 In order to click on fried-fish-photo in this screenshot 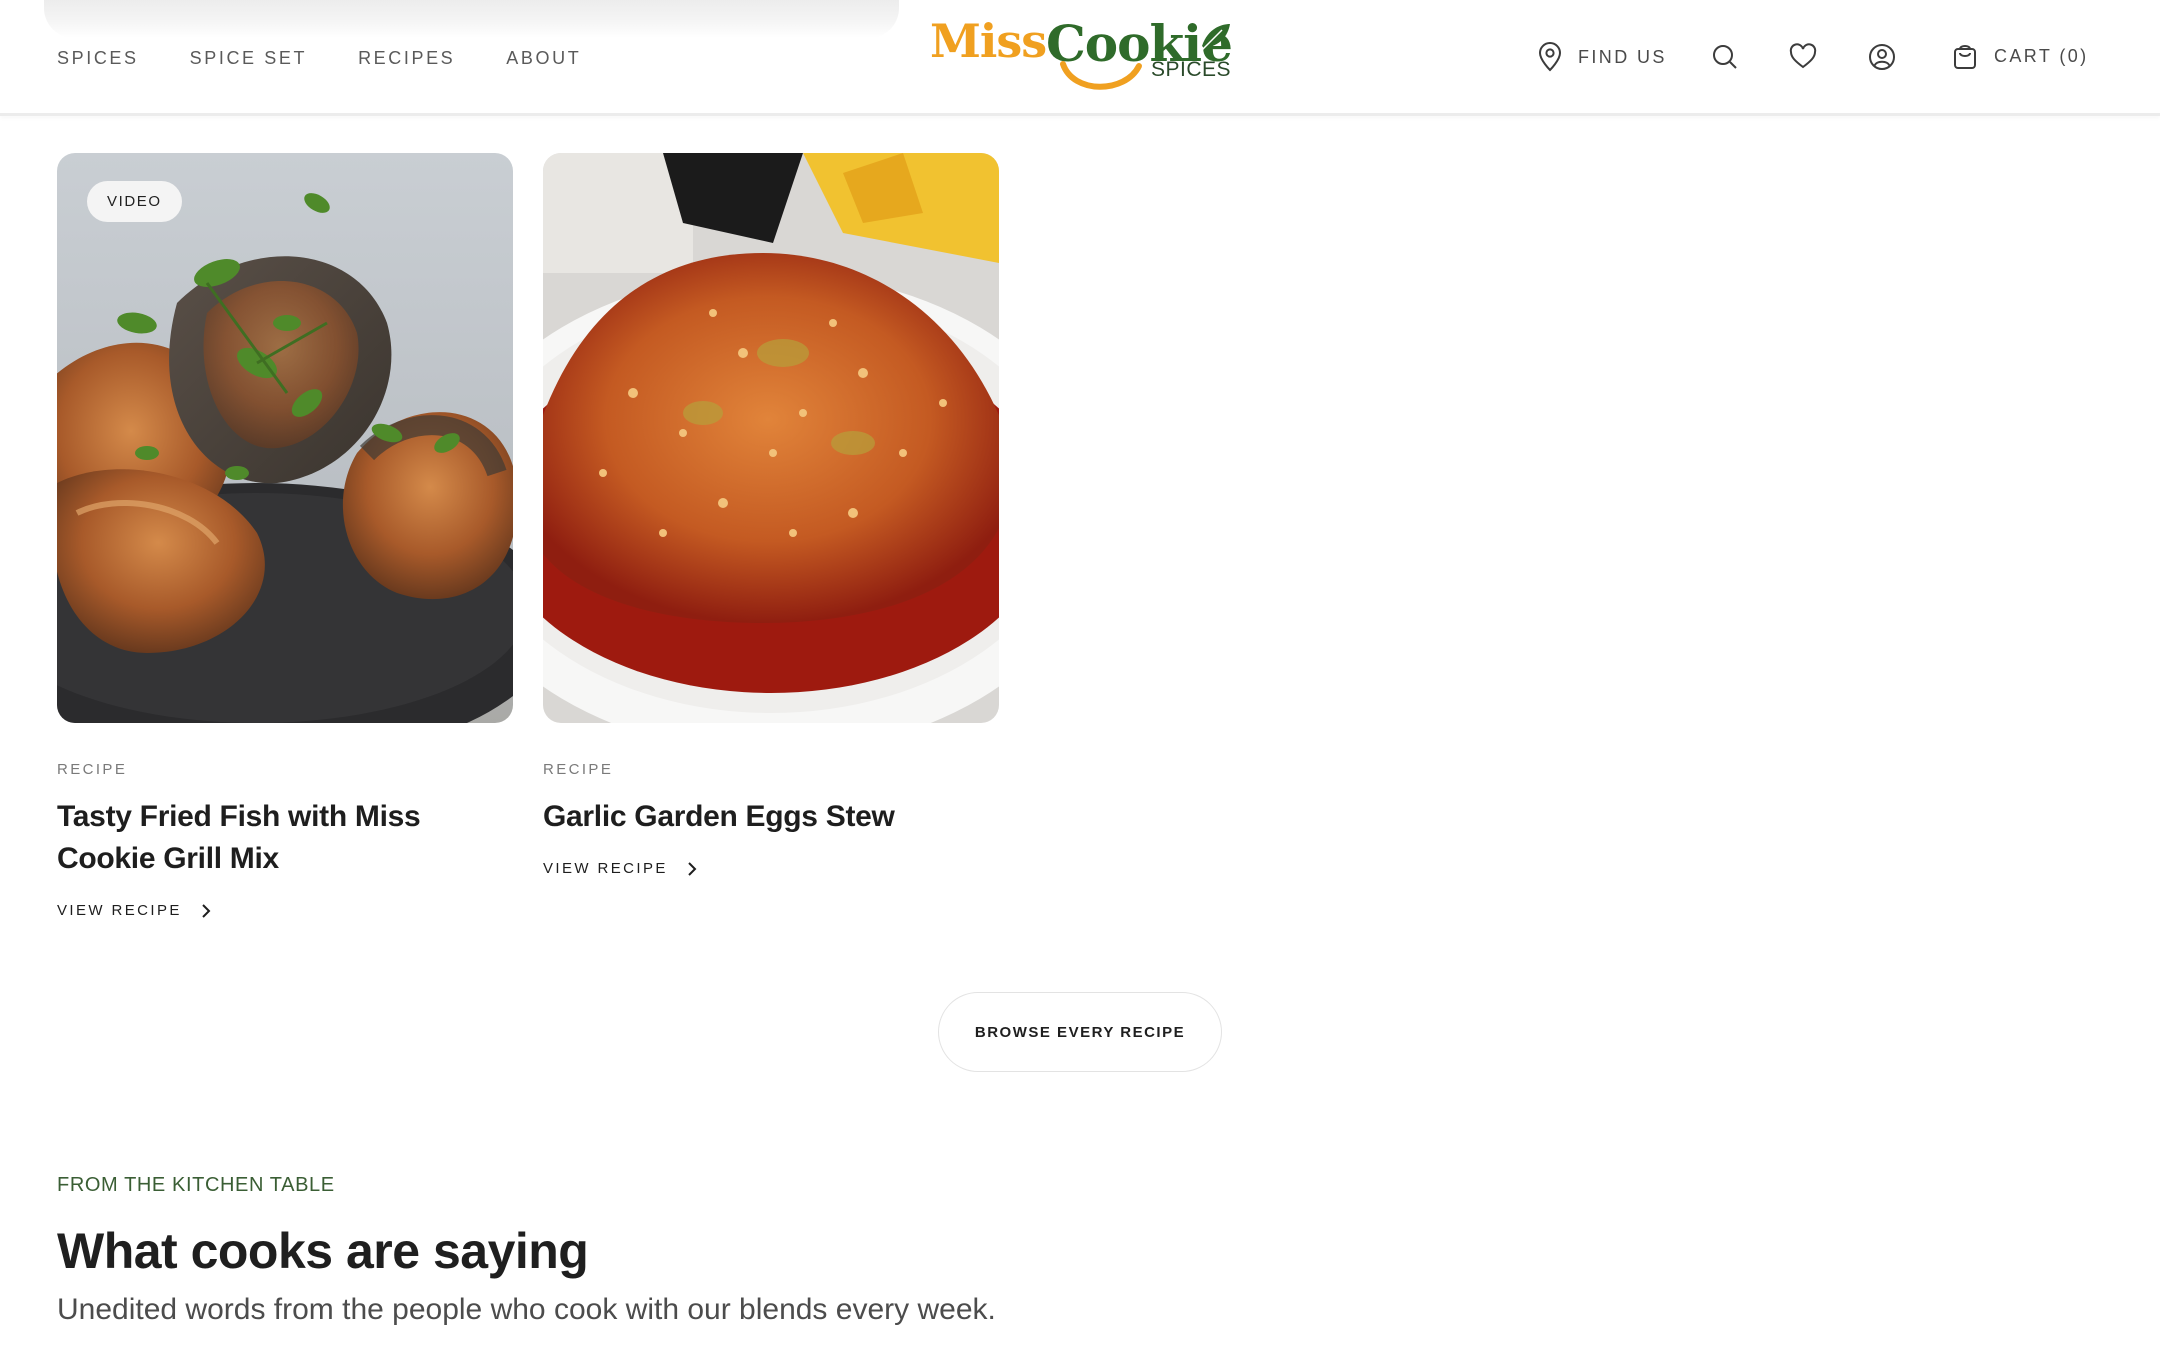, I will do `click(285, 438)`.